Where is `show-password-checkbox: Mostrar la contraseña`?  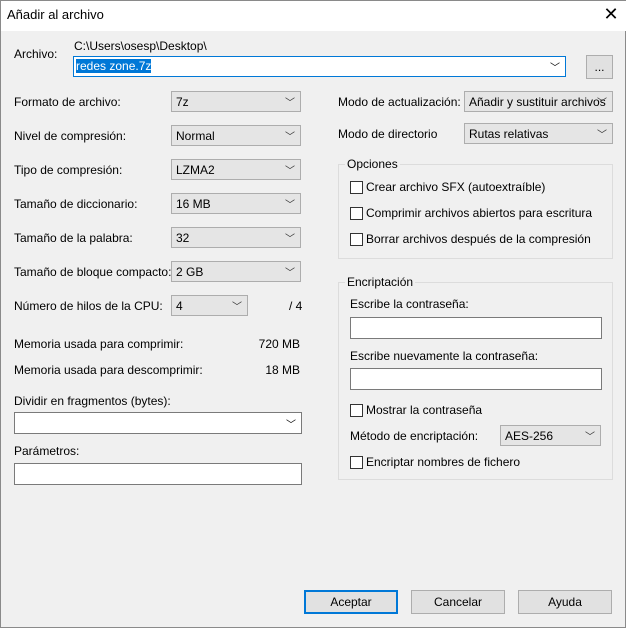 show-password-checkbox: Mostrar la contraseña is located at coordinates (416, 410).